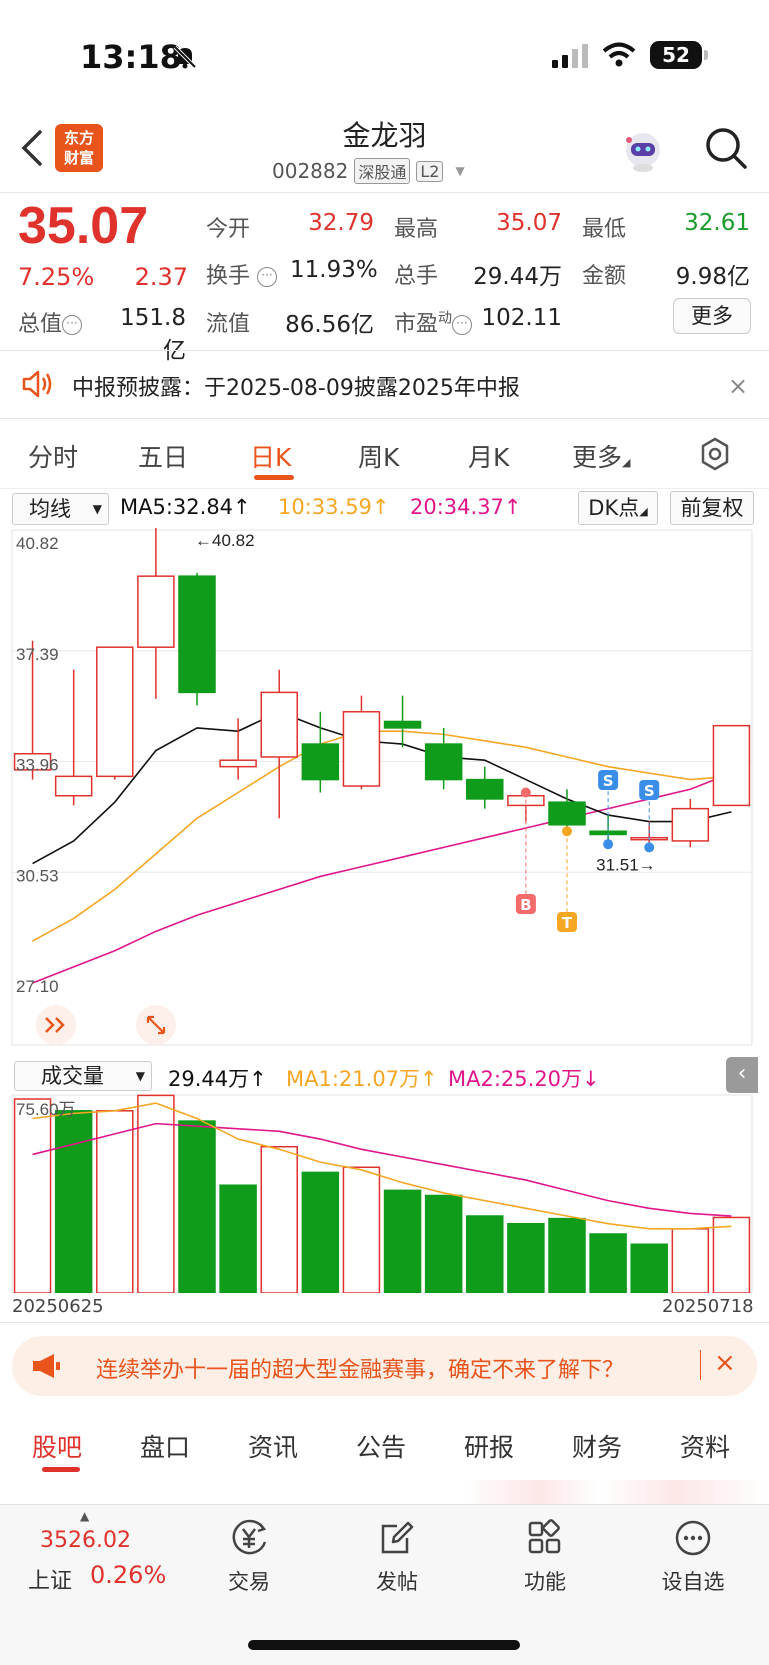 Image resolution: width=769 pixels, height=1665 pixels. I want to click on nav-watchlist-label: 设自选, so click(693, 1582).